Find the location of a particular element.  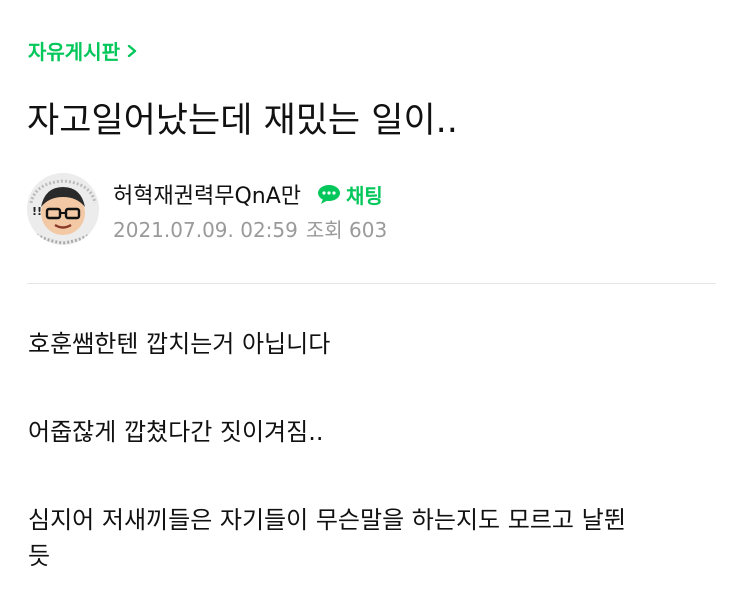

views-label: 조회 is located at coordinates (324, 230).